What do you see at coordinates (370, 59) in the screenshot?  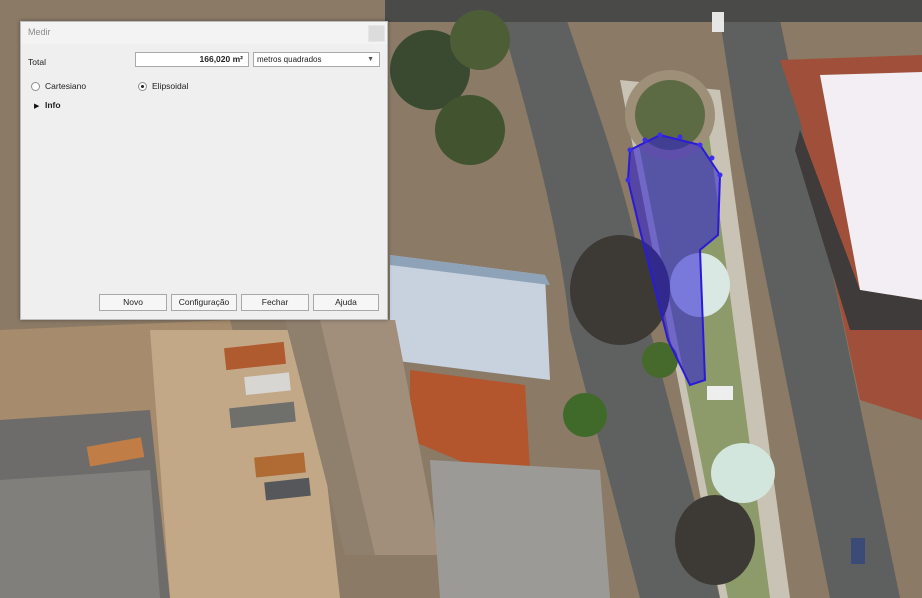 I see `chevron-down-icon: ▼` at bounding box center [370, 59].